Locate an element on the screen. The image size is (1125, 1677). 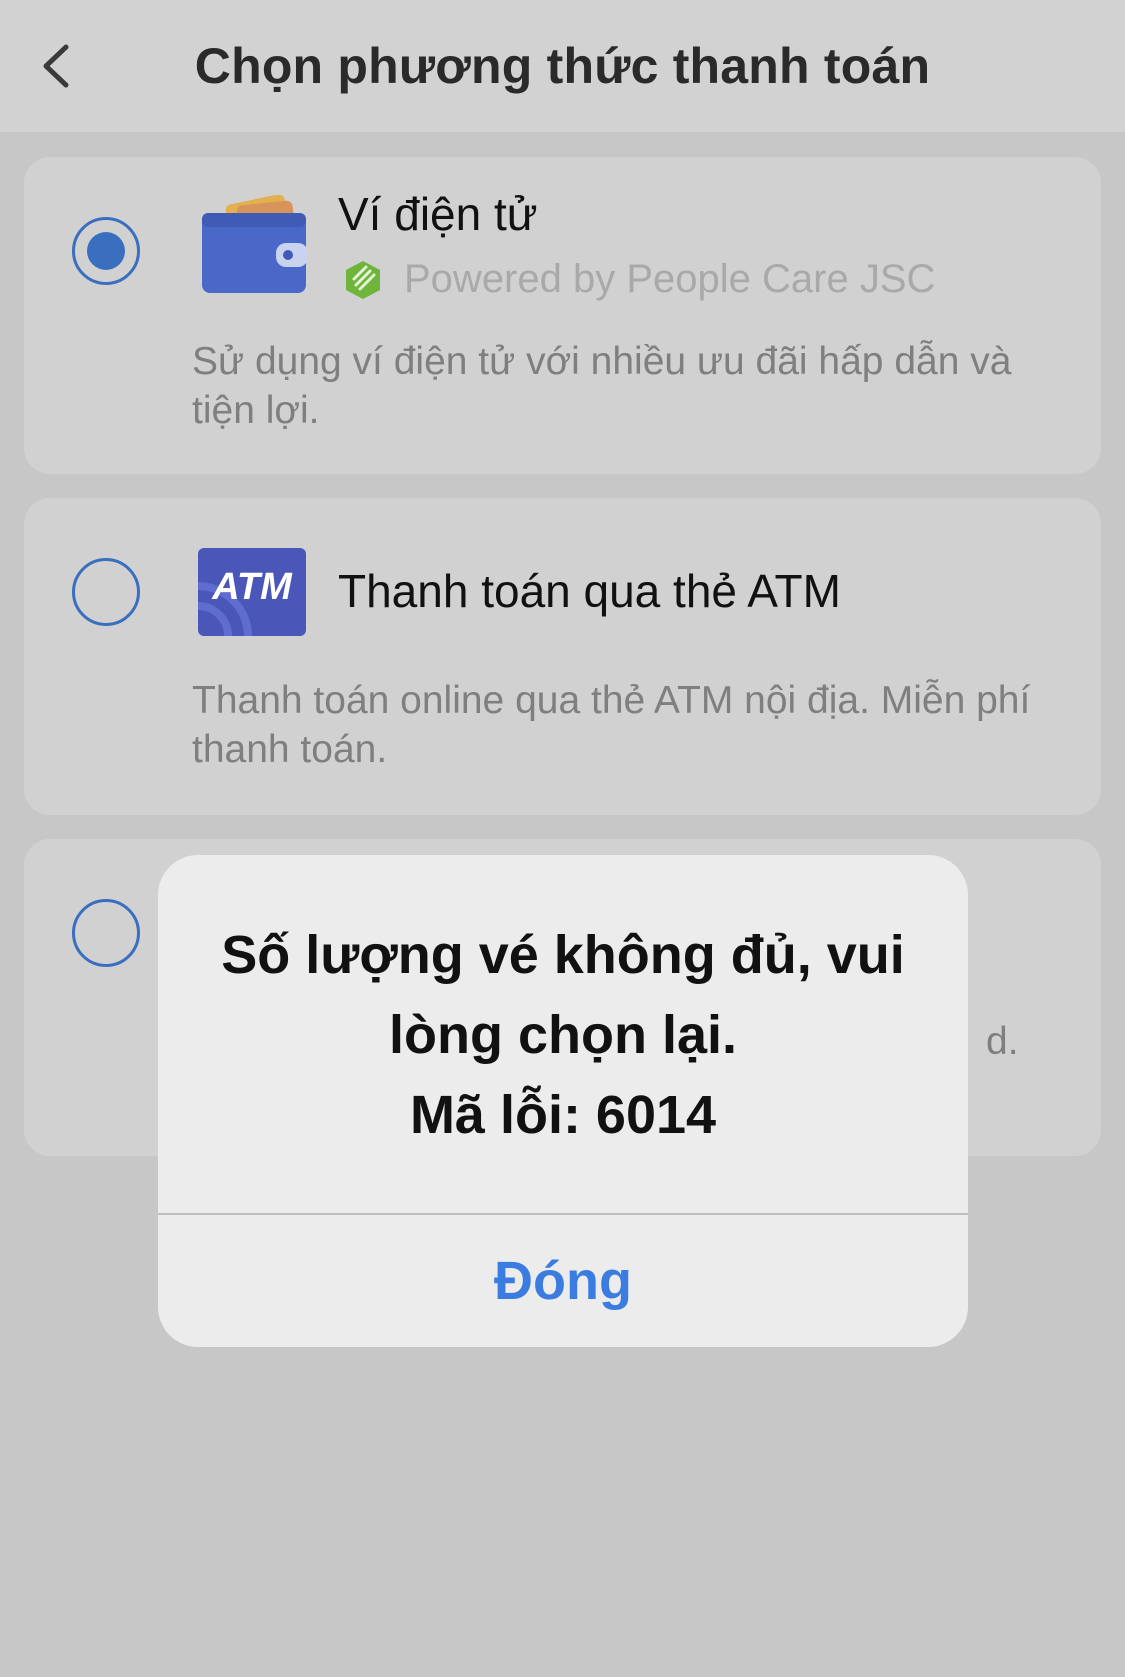
atm-card-icon: ATM is located at coordinates (252, 592).